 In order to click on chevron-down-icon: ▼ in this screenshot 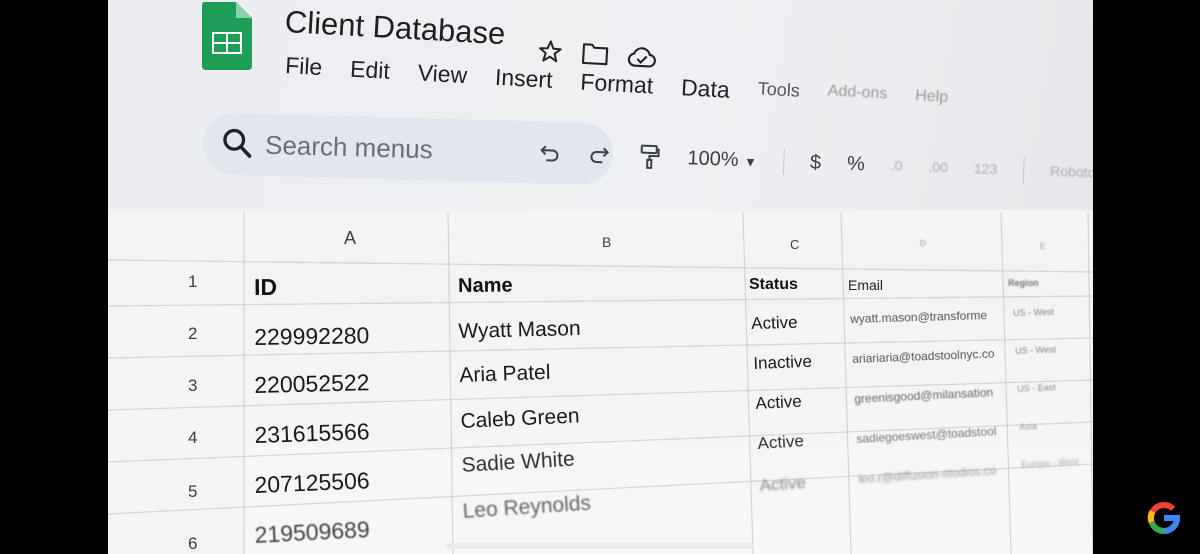, I will do `click(750, 161)`.